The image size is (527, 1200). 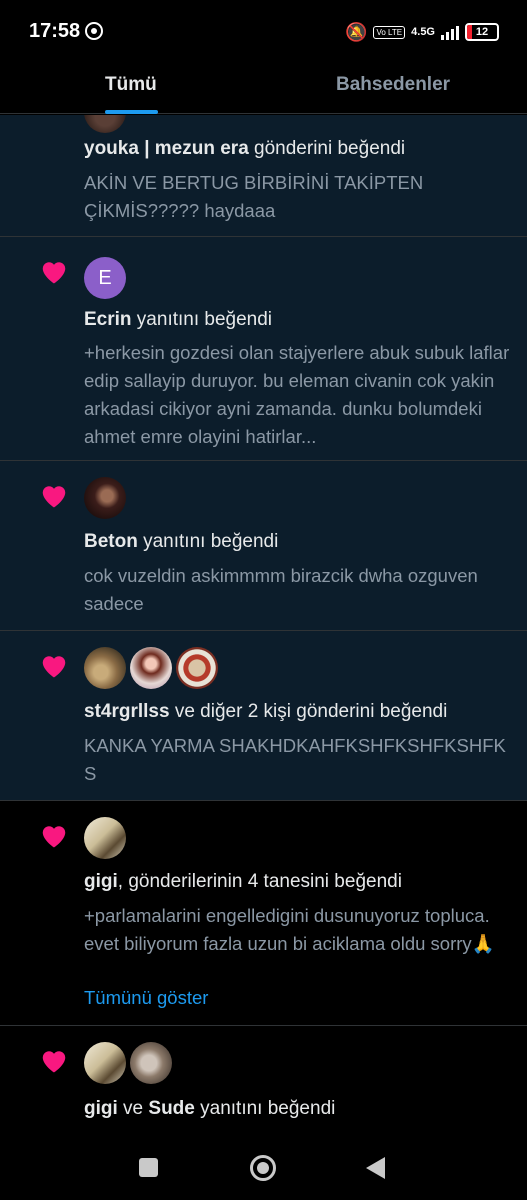 What do you see at coordinates (263, 88) in the screenshot?
I see `notification-tabs: Tümü Bahsedenler` at bounding box center [263, 88].